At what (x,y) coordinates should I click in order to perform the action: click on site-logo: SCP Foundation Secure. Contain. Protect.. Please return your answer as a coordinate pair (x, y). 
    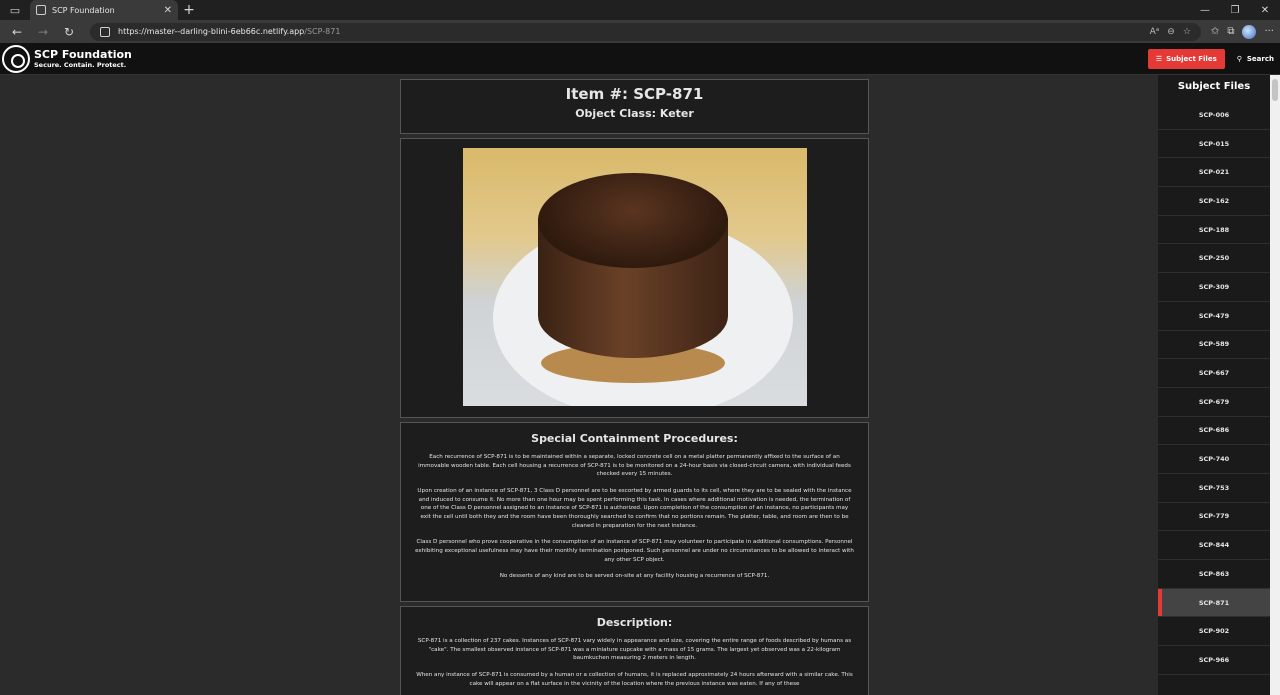
    Looking at the image, I should click on (66, 58).